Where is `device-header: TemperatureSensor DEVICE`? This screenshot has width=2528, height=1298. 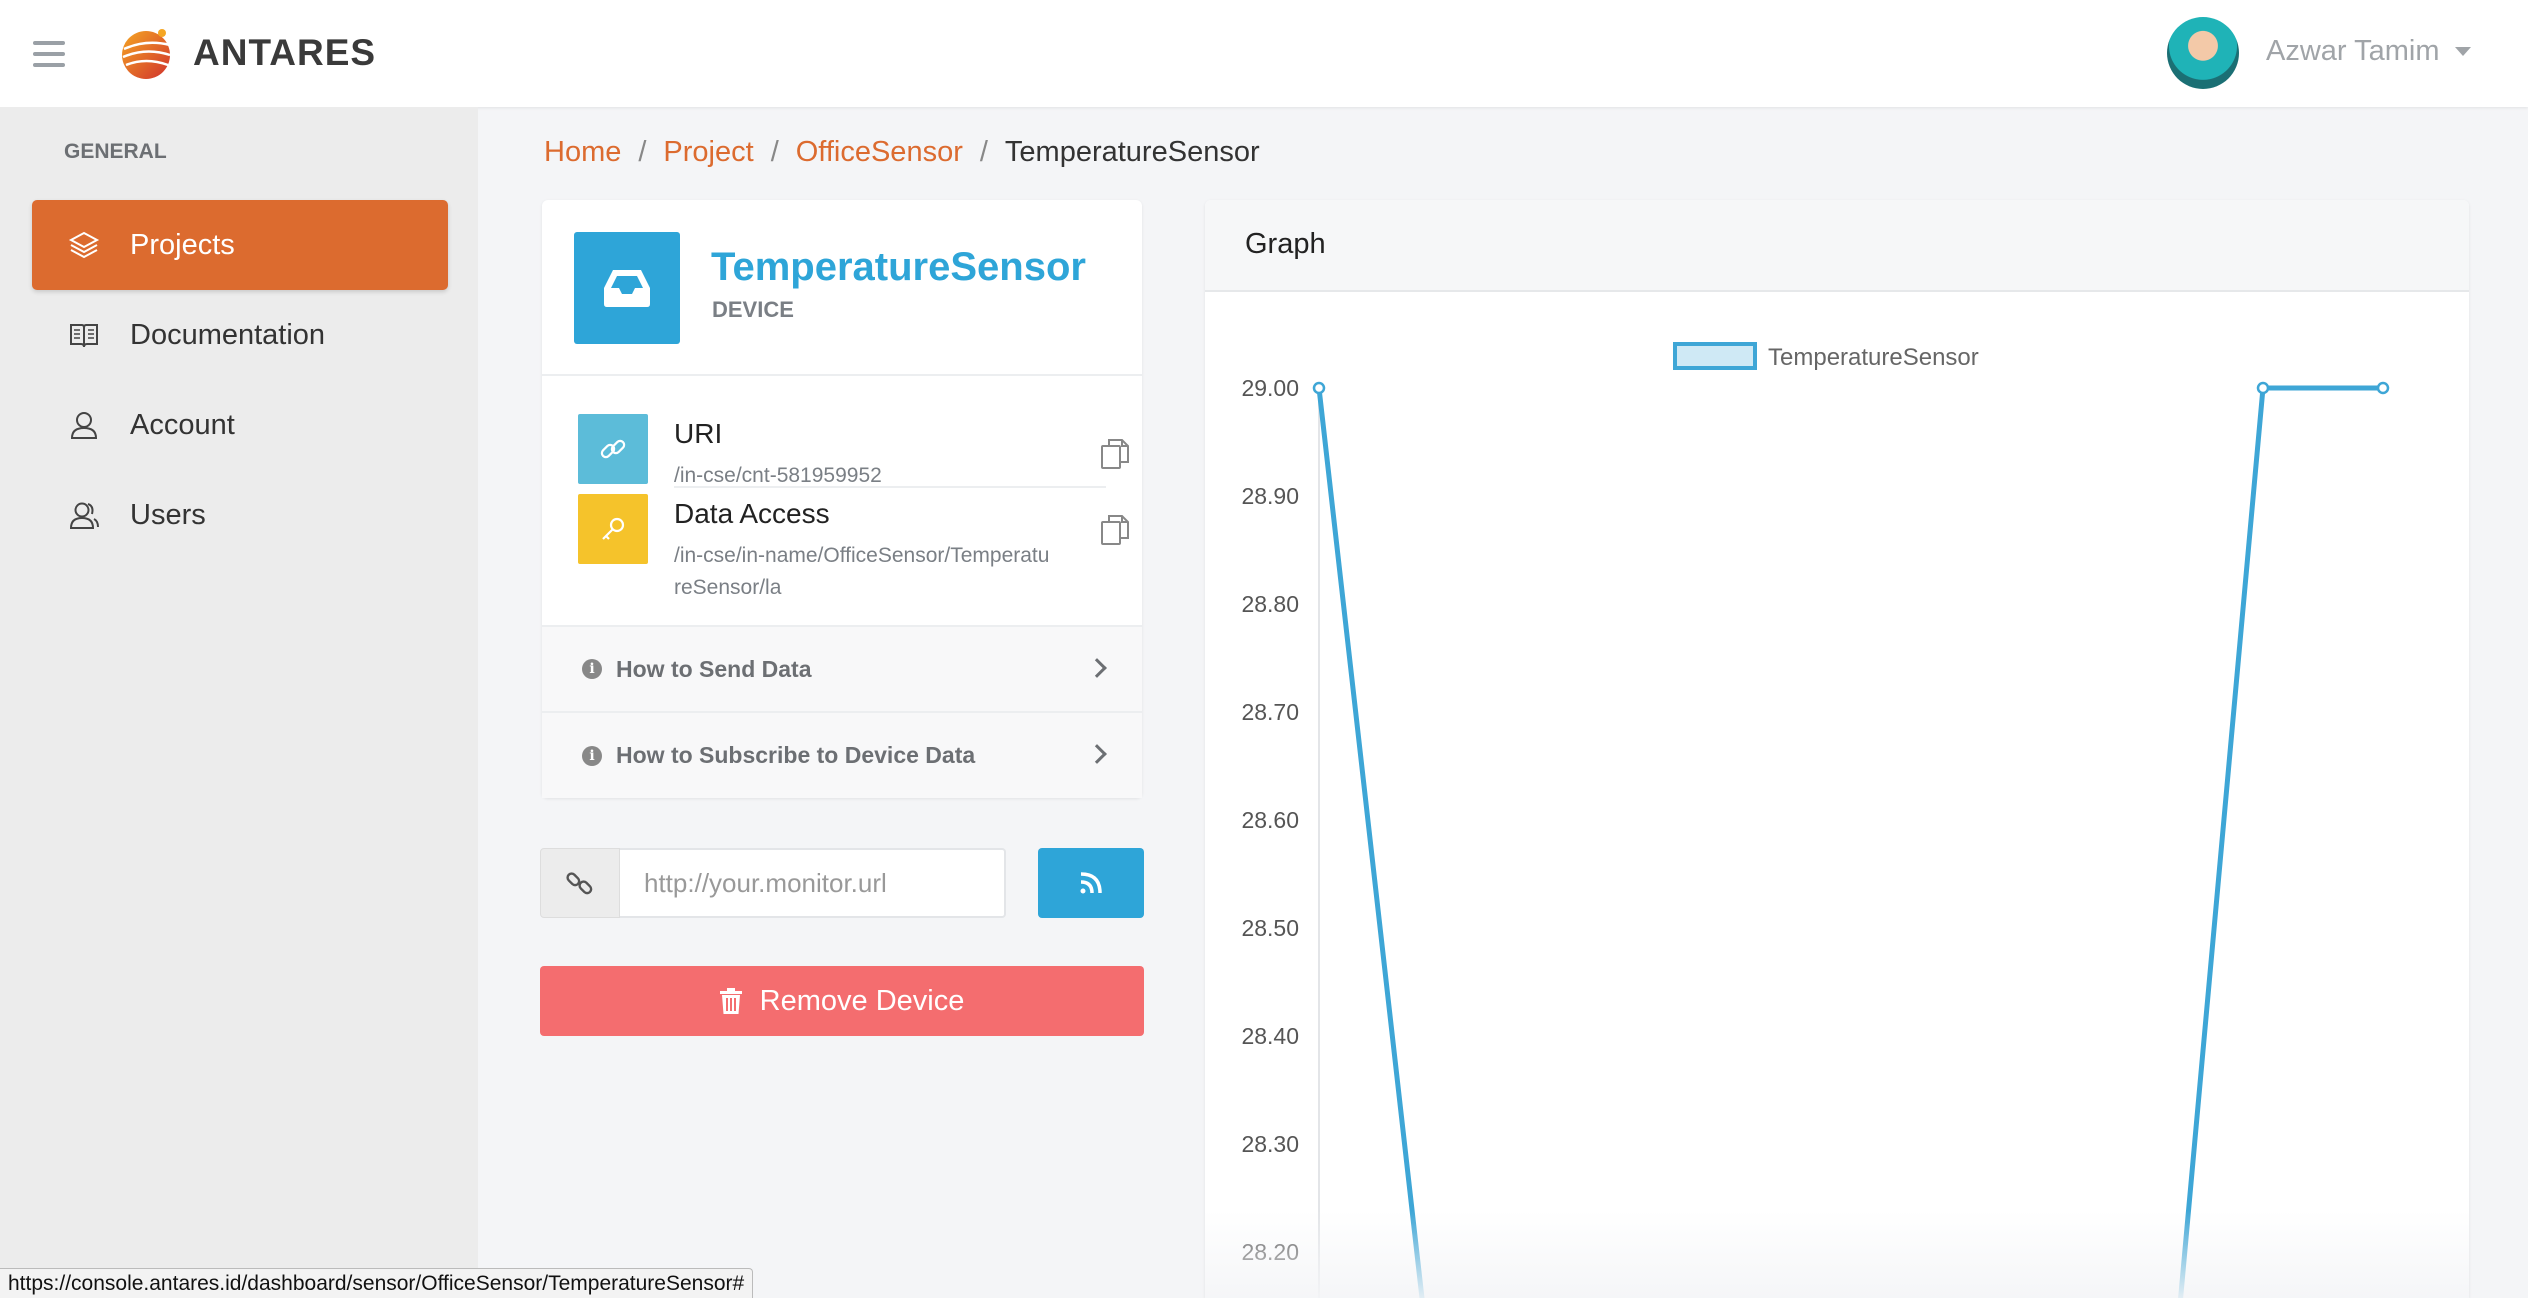
device-header: TemperatureSensor DEVICE is located at coordinates (842, 288).